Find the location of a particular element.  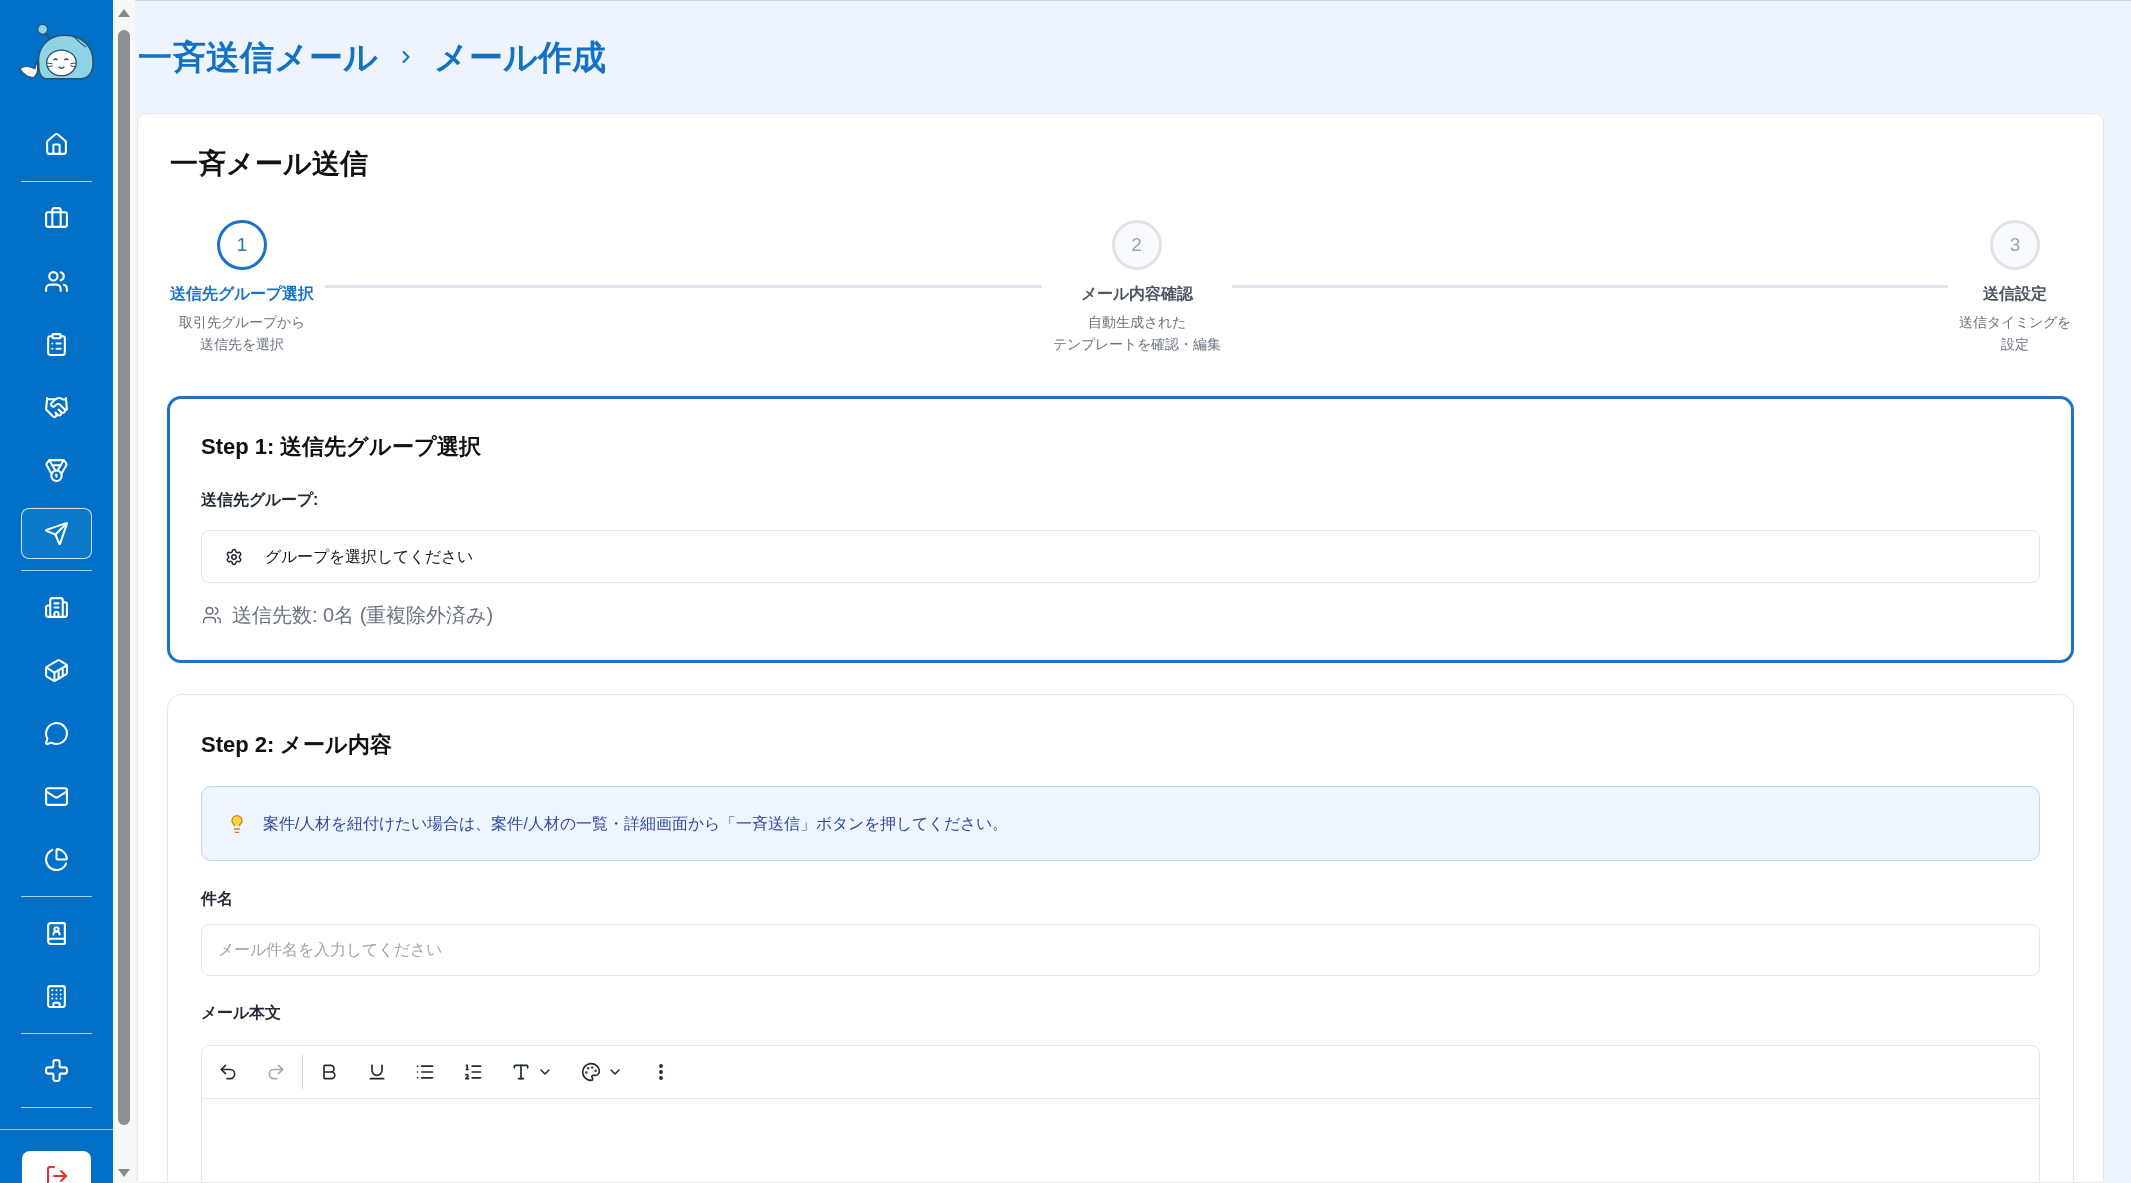

group-select: グループを選択してください is located at coordinates (1120, 556).